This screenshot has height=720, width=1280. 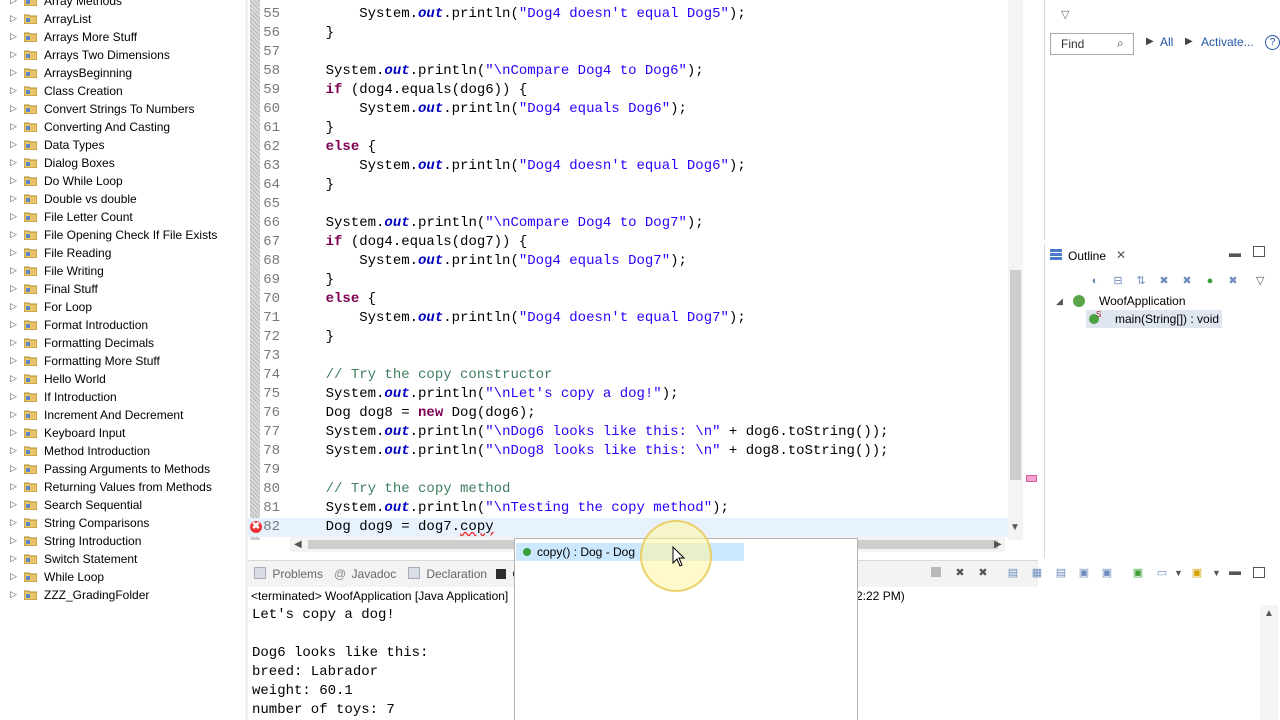 What do you see at coordinates (1059, 301) in the screenshot?
I see `chevron-down-icon: ◢` at bounding box center [1059, 301].